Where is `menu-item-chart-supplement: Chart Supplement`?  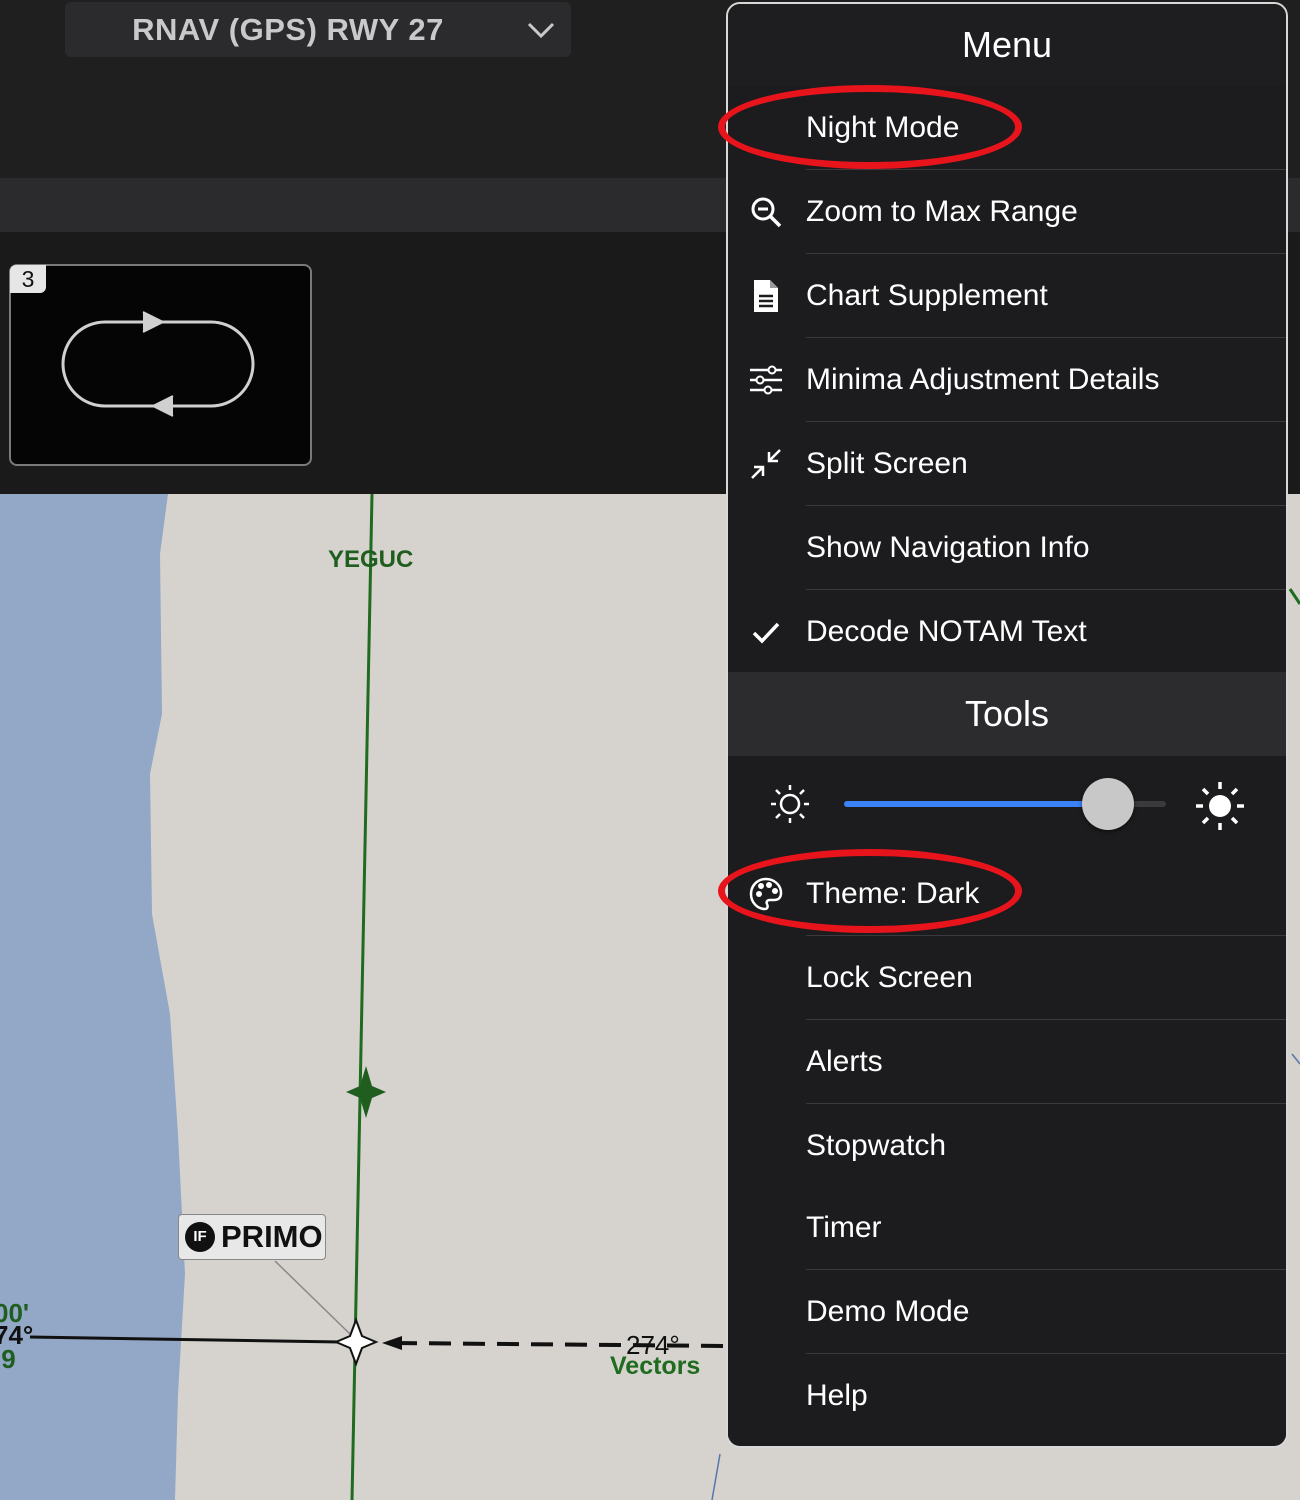 menu-item-chart-supplement: Chart Supplement is located at coordinates (1007, 296).